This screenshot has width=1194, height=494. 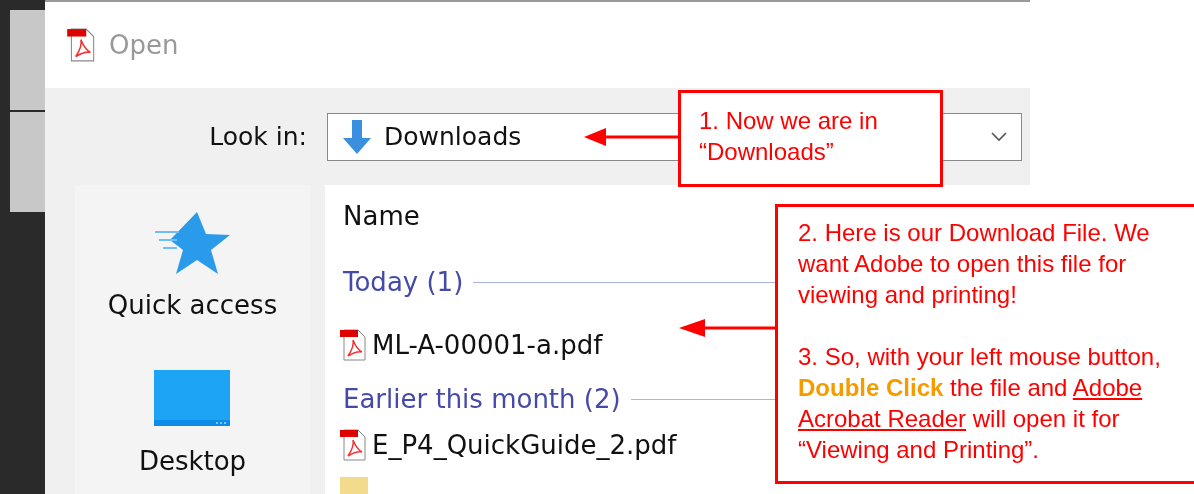 What do you see at coordinates (357, 136) in the screenshot?
I see `download-arrow-icon` at bounding box center [357, 136].